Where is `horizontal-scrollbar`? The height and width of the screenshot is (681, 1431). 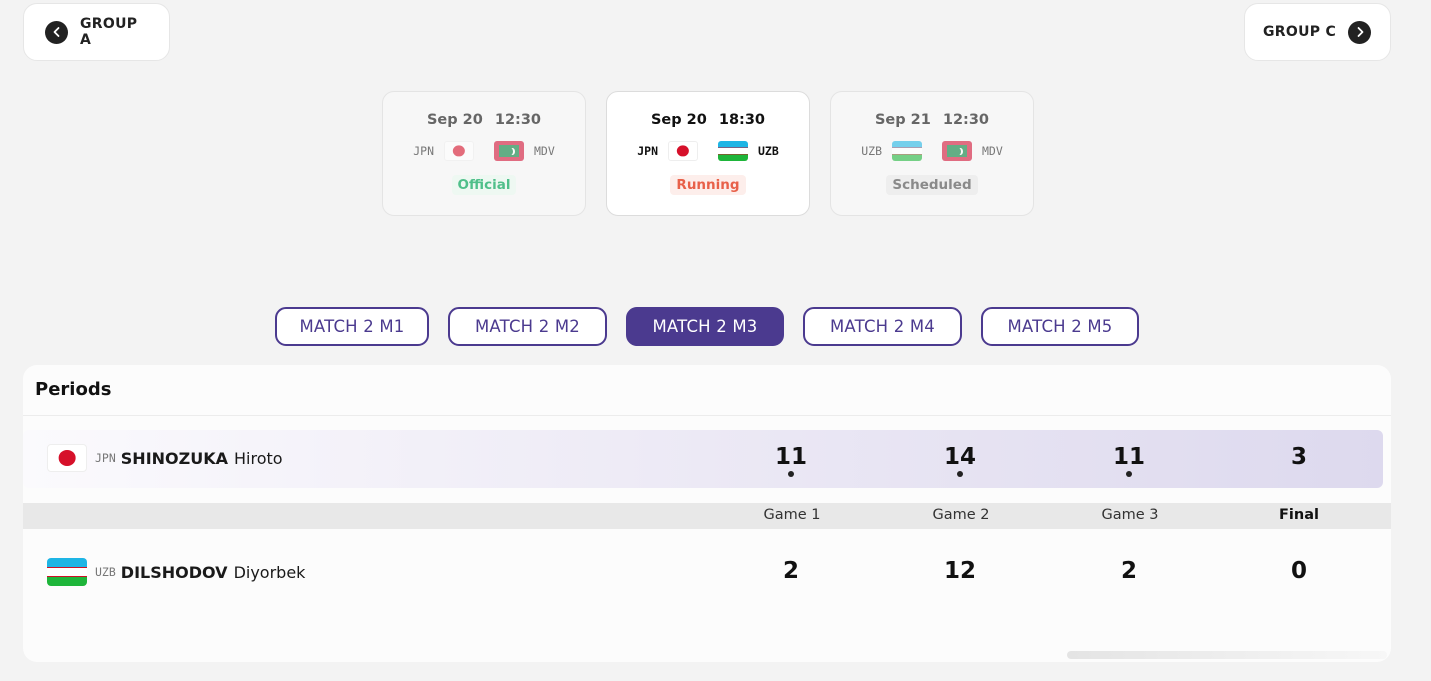 horizontal-scrollbar is located at coordinates (1227, 655).